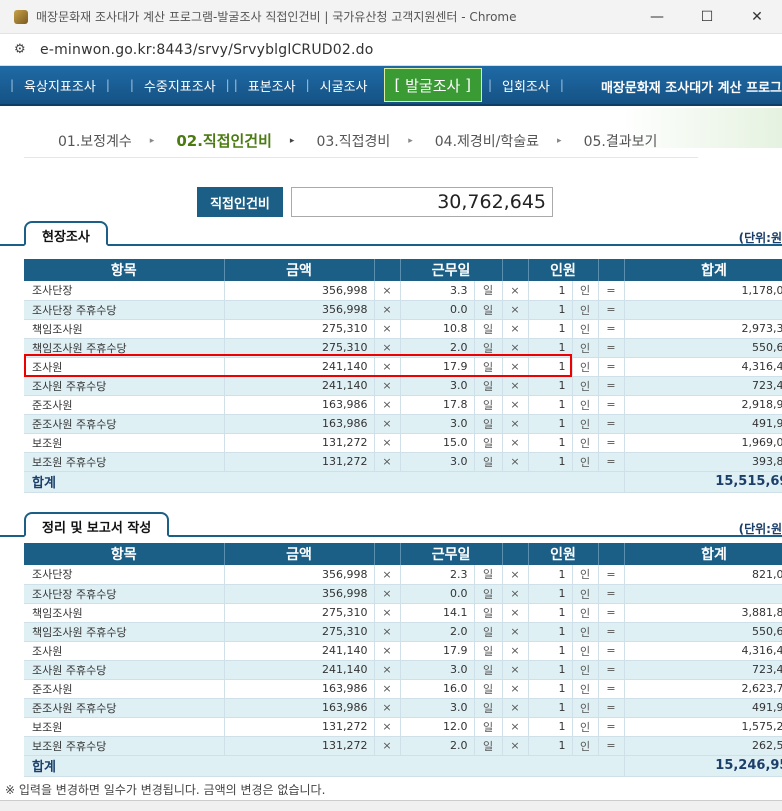 The image size is (782, 811). Describe the element at coordinates (437, 727) in the screenshot. I see `row-days: 12.0` at that location.